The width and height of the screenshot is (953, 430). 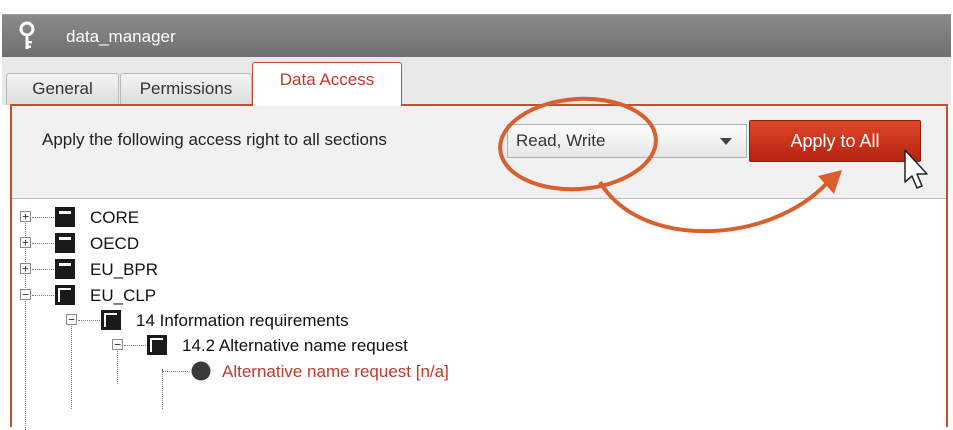 I want to click on tab-general: General, so click(x=62, y=89).